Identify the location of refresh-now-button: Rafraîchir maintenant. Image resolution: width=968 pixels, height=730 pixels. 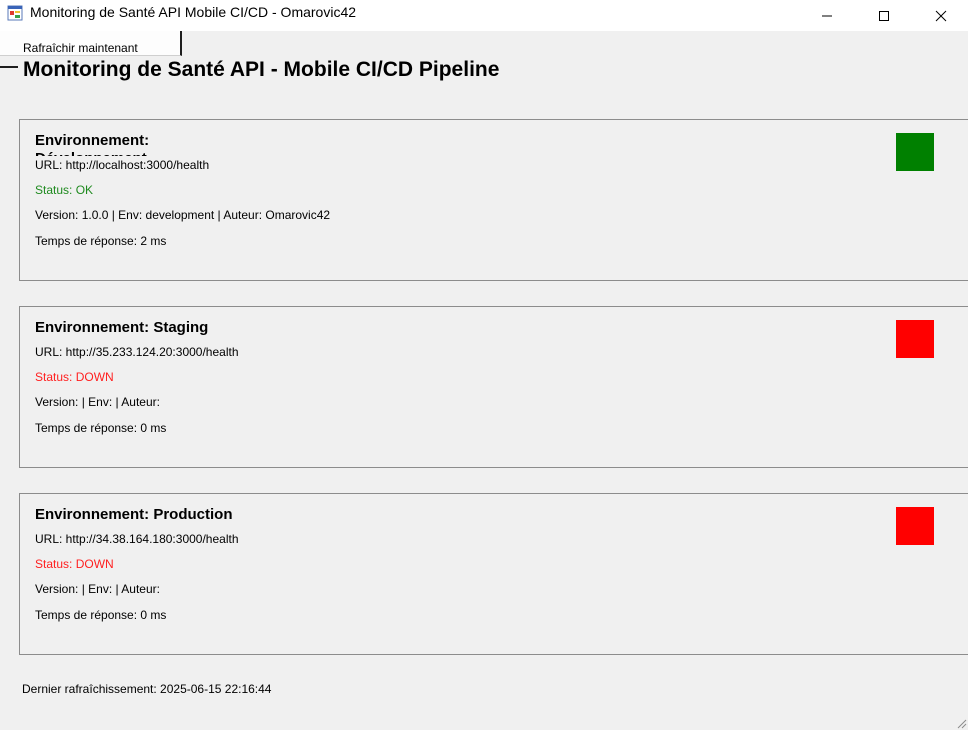
(91, 43).